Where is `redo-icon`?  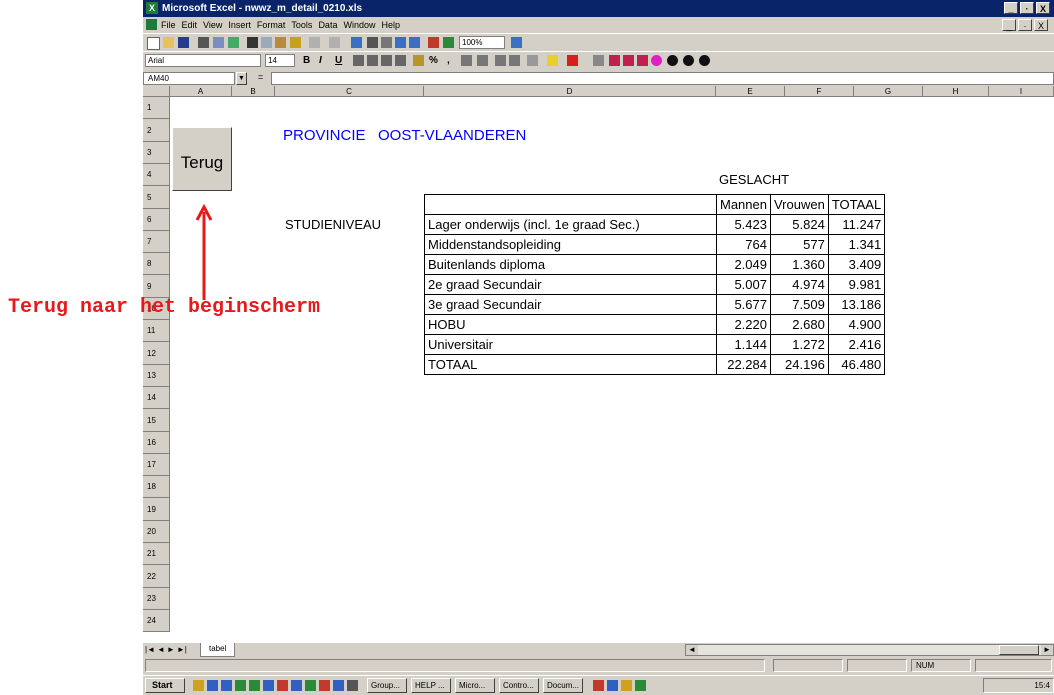
redo-icon is located at coordinates (334, 42).